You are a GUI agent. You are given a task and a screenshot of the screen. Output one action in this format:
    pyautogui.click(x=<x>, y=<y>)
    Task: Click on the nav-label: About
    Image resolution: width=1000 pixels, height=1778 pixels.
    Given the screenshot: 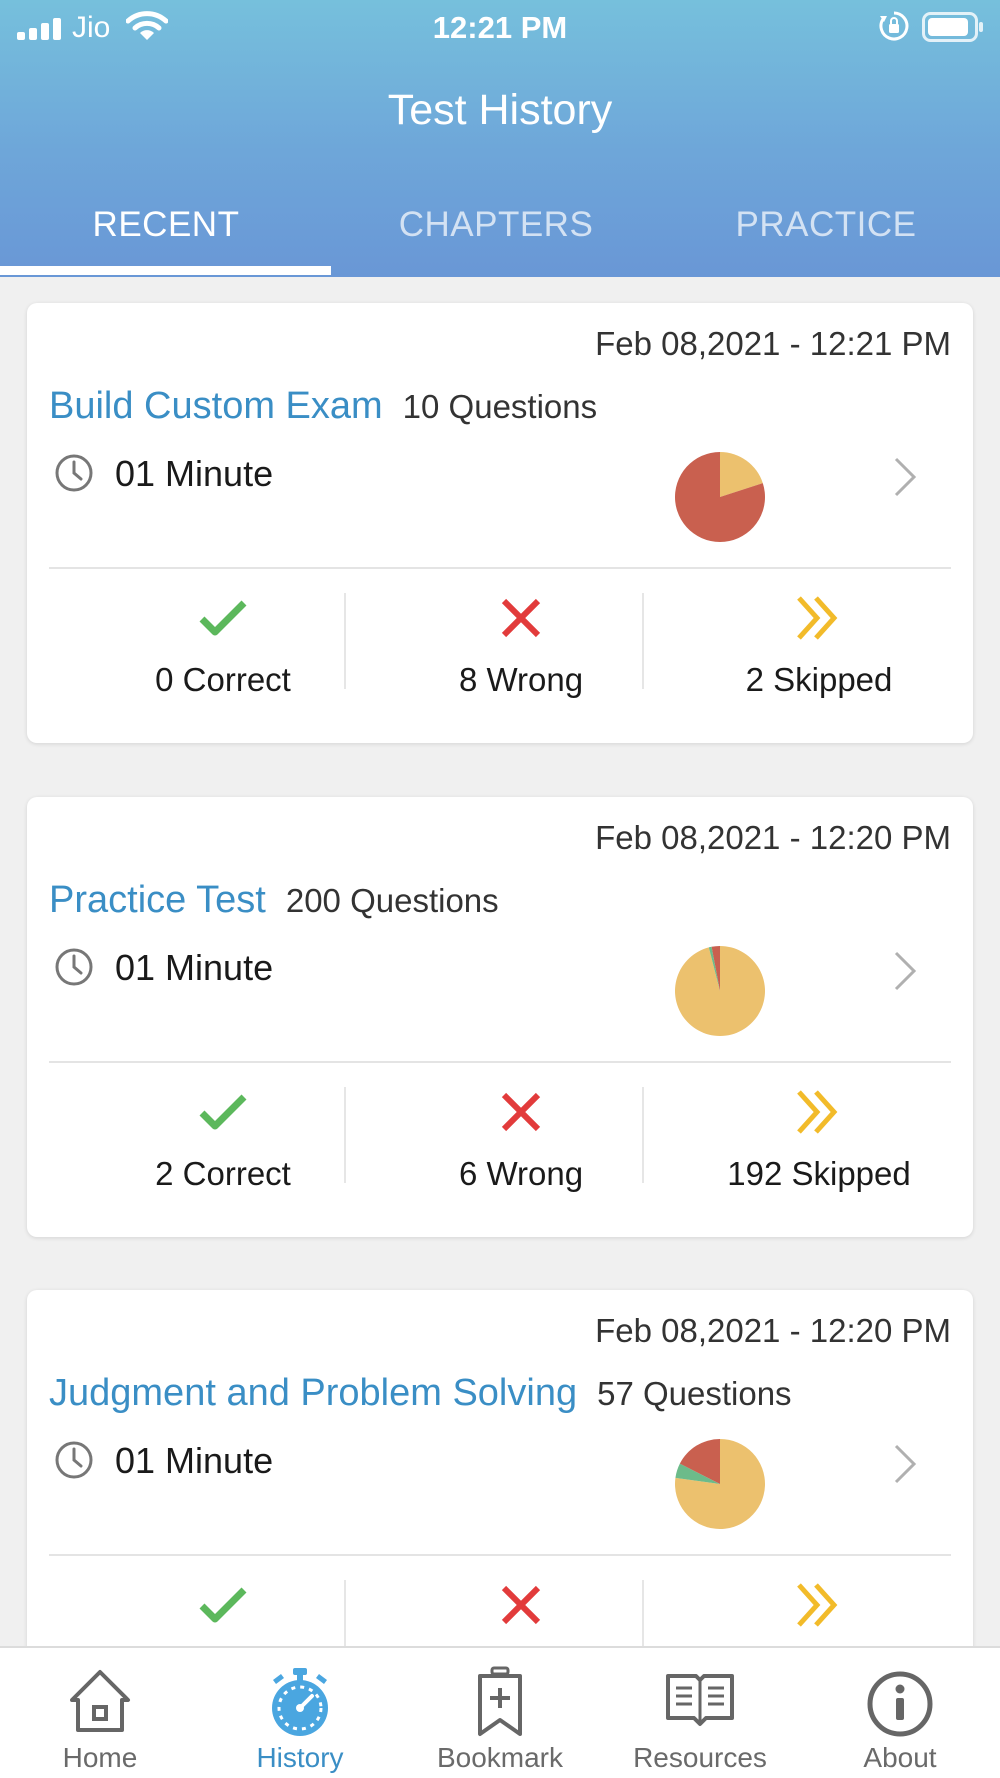 What is the action you would take?
    pyautogui.click(x=900, y=1757)
    